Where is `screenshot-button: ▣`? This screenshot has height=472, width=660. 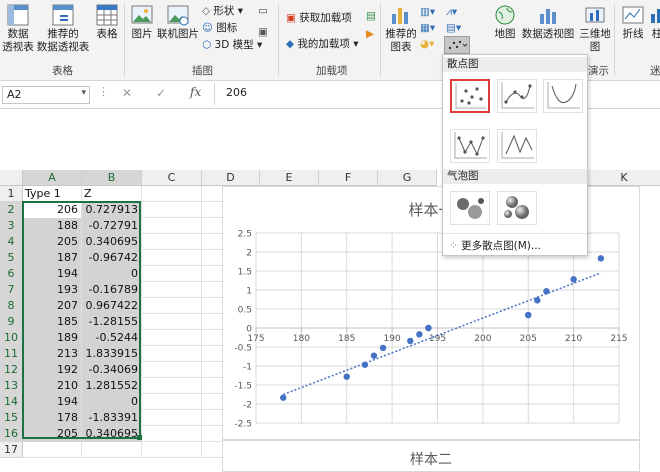 screenshot-button: ▣ is located at coordinates (263, 32).